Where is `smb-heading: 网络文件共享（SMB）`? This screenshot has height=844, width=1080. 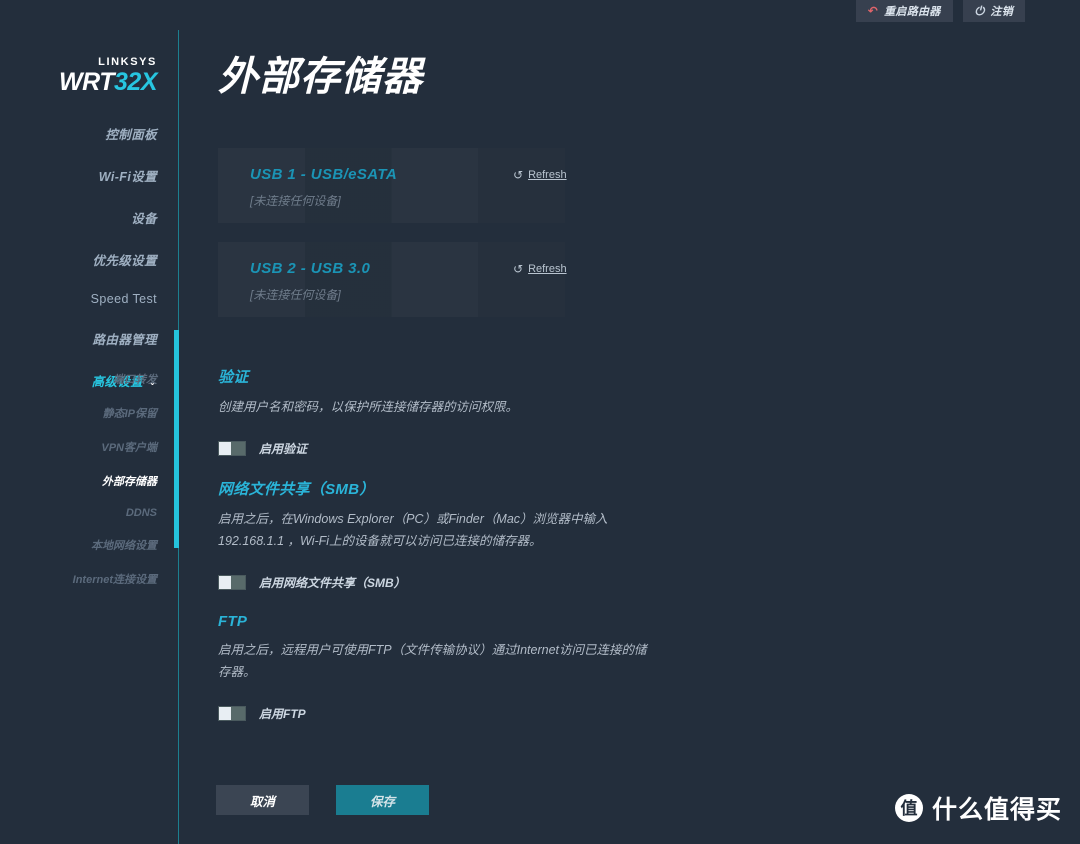 smb-heading: 网络文件共享（SMB） is located at coordinates (296, 489).